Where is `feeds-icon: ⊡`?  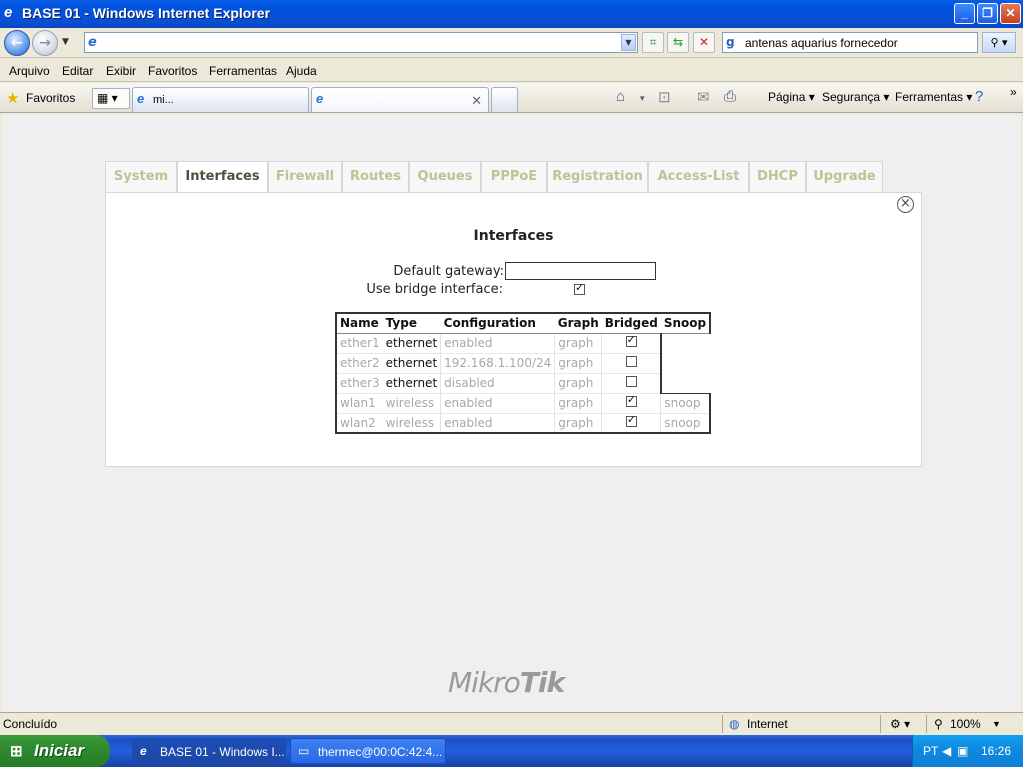 feeds-icon: ⊡ is located at coordinates (664, 97).